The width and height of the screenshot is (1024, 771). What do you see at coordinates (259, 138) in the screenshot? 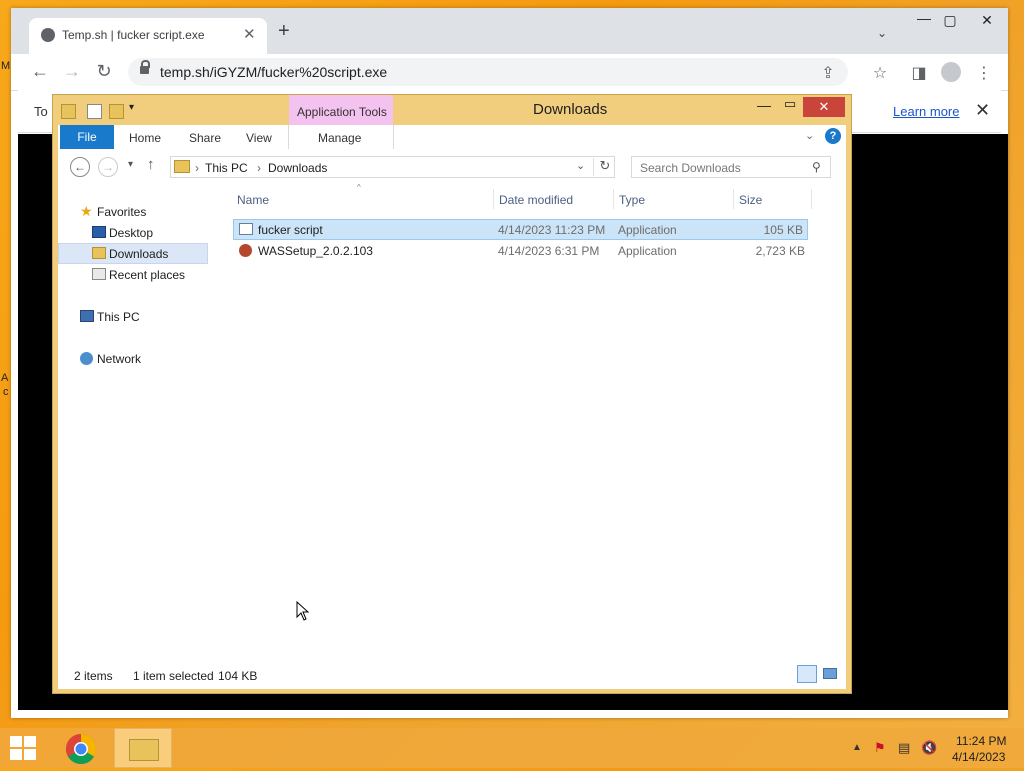
I see `tab-view: View` at bounding box center [259, 138].